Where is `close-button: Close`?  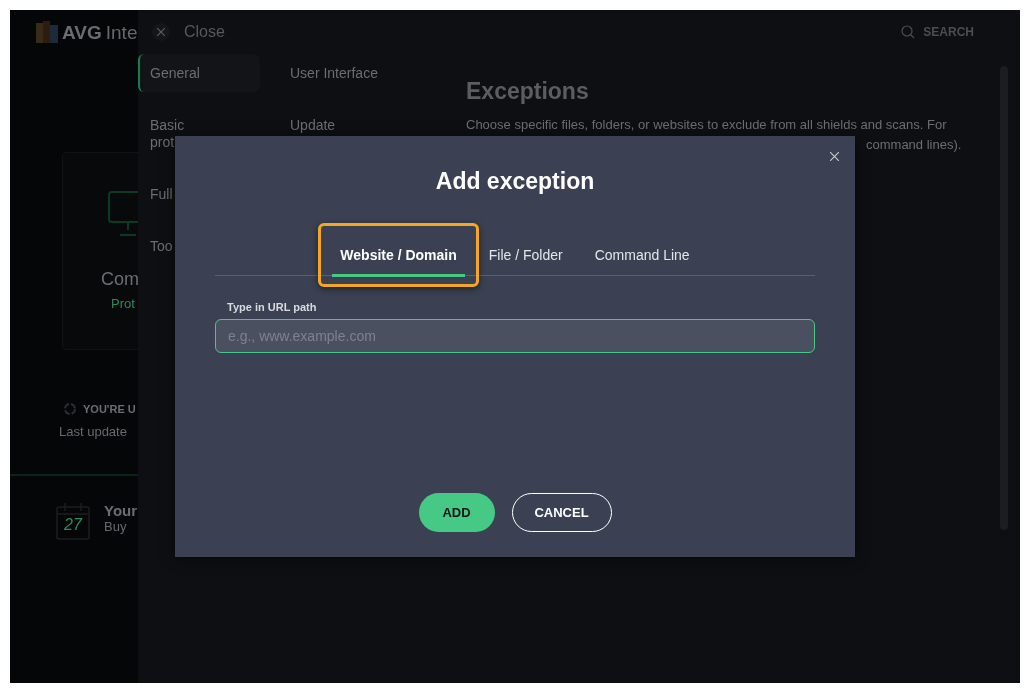 close-button: Close is located at coordinates (188, 32).